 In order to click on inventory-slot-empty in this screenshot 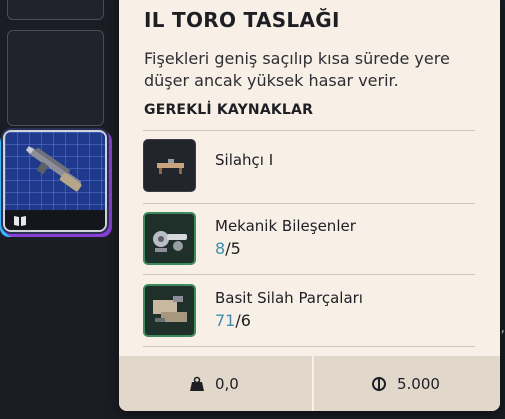, I will do `click(55, 78)`.